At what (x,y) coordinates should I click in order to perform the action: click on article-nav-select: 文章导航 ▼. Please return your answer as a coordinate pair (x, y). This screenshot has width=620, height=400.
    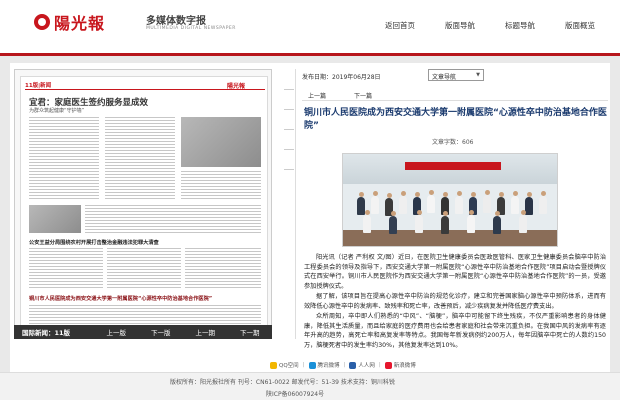
    Looking at the image, I should click on (456, 75).